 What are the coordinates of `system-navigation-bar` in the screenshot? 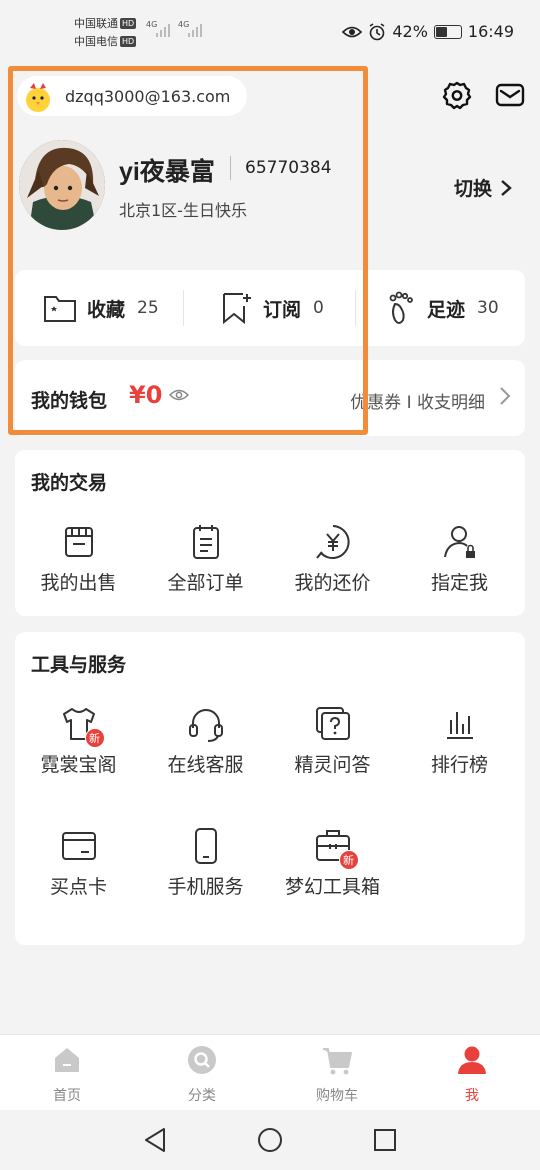 It's located at (270, 1140).